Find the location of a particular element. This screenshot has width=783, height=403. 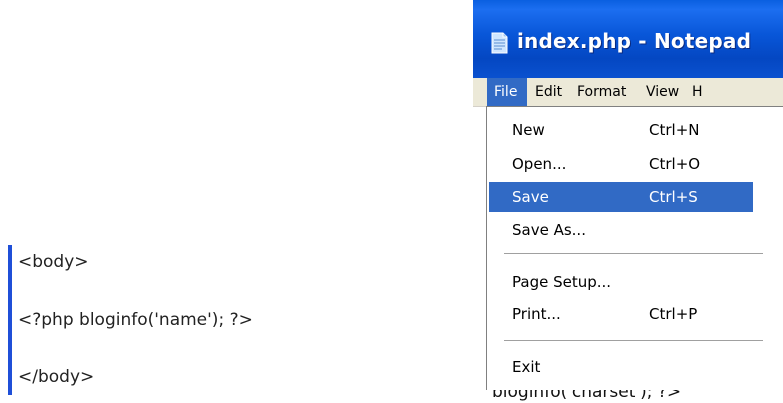

menu-item-shortcut: Ctrl+S is located at coordinates (673, 197).